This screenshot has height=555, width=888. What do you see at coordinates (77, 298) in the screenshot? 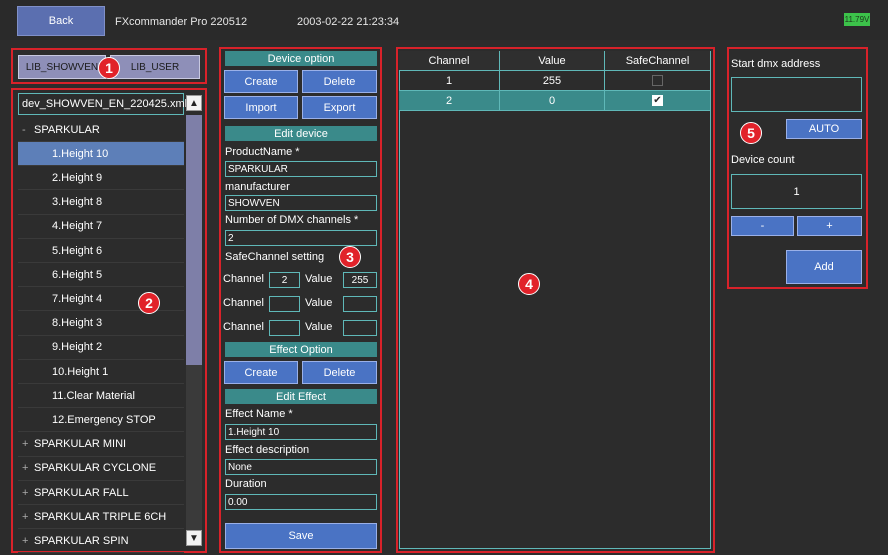
I see `tree-item-label: 7.Height 4` at bounding box center [77, 298].